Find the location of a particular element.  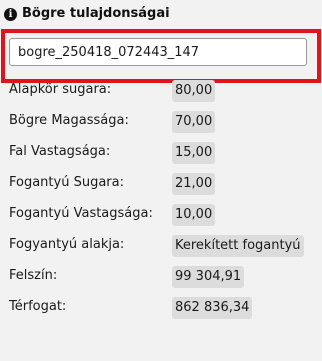

property-label: Bögre Magassága: is located at coordinates (69, 120).